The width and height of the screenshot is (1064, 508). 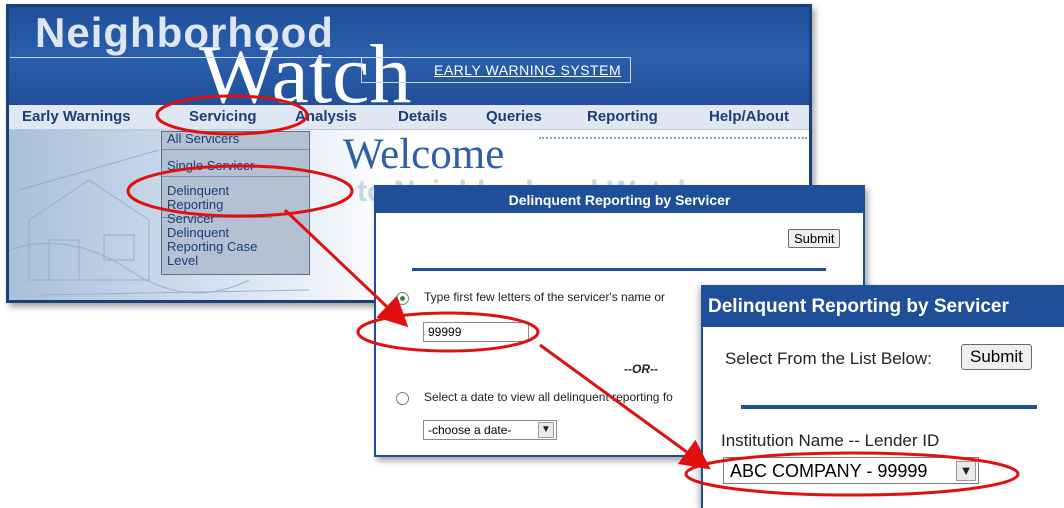 What do you see at coordinates (320, 70) in the screenshot?
I see `subtitle-box: EARLY WARNING SYSTEM` at bounding box center [320, 70].